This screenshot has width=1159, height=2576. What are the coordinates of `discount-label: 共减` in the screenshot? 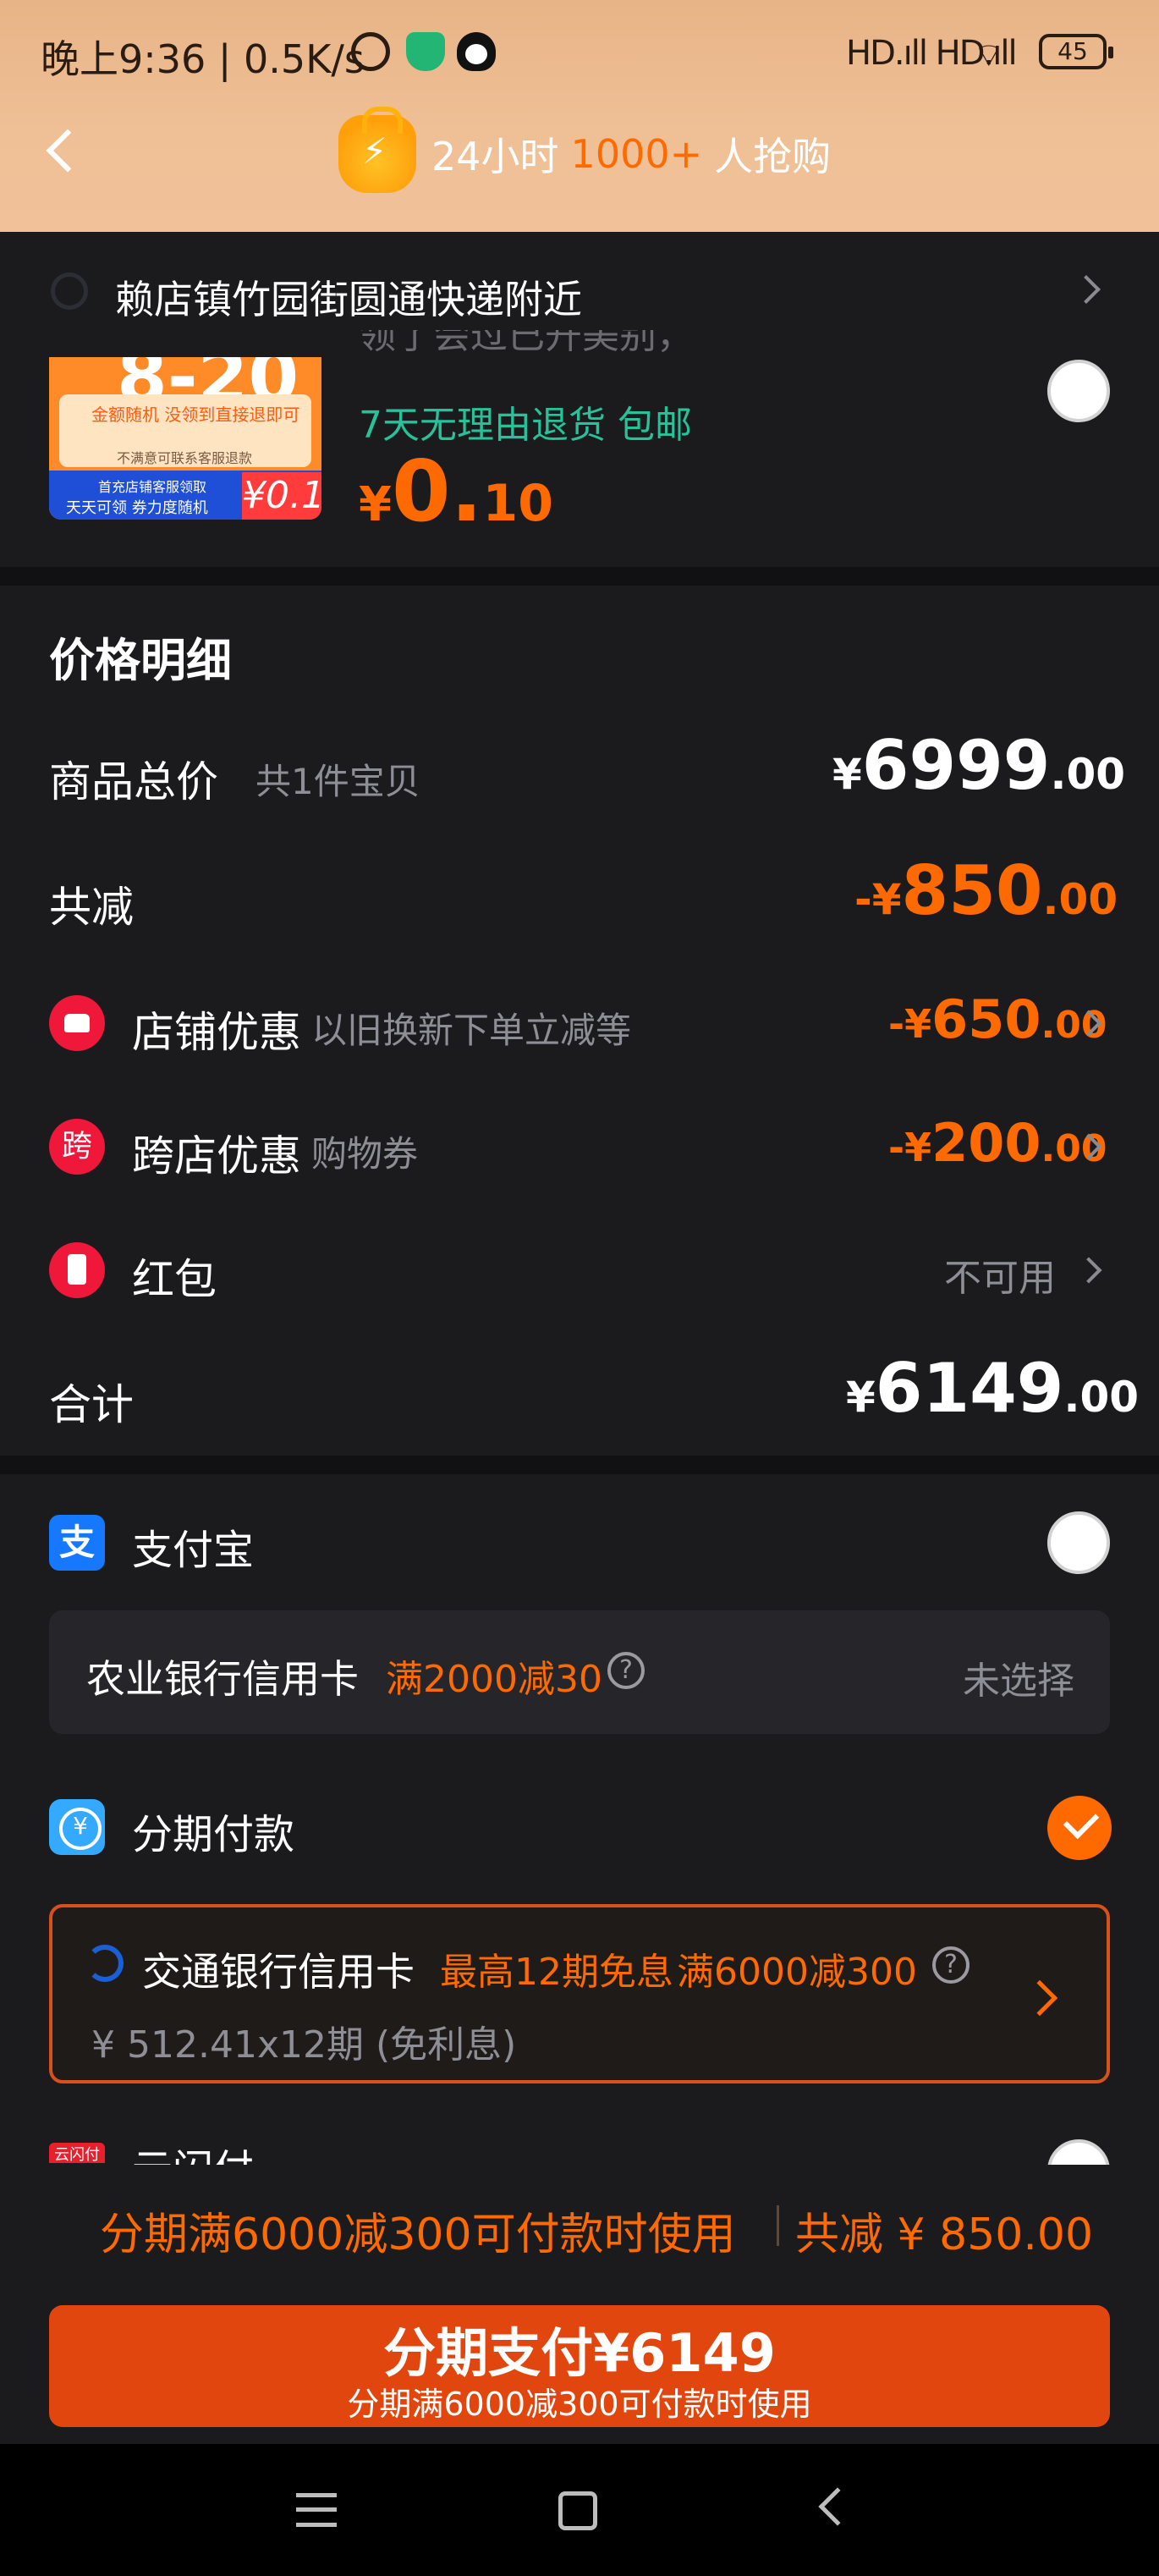 It's located at (91, 907).